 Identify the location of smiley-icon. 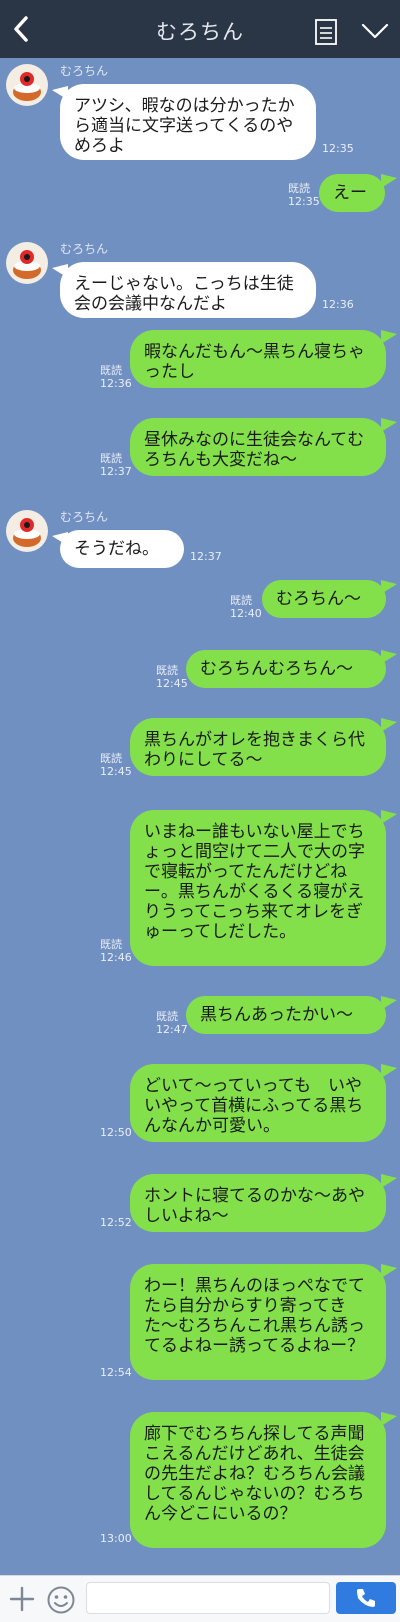
(61, 1600).